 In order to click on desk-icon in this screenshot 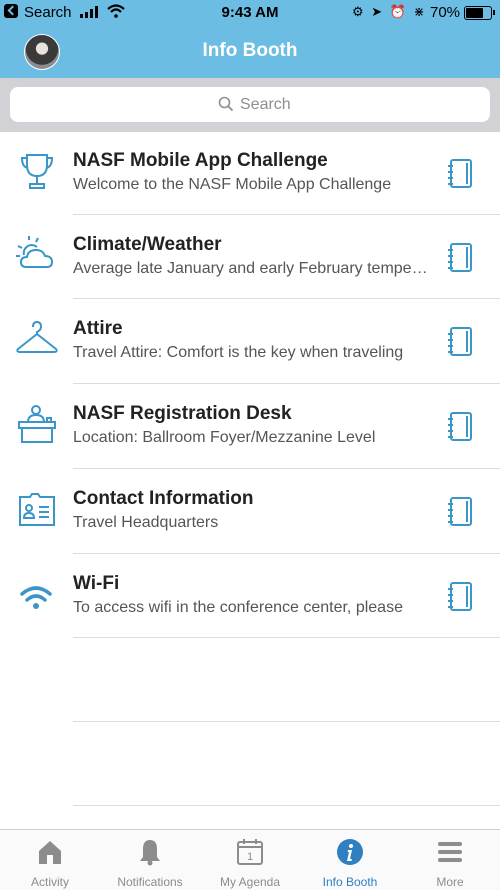, I will do `click(37, 424)`.